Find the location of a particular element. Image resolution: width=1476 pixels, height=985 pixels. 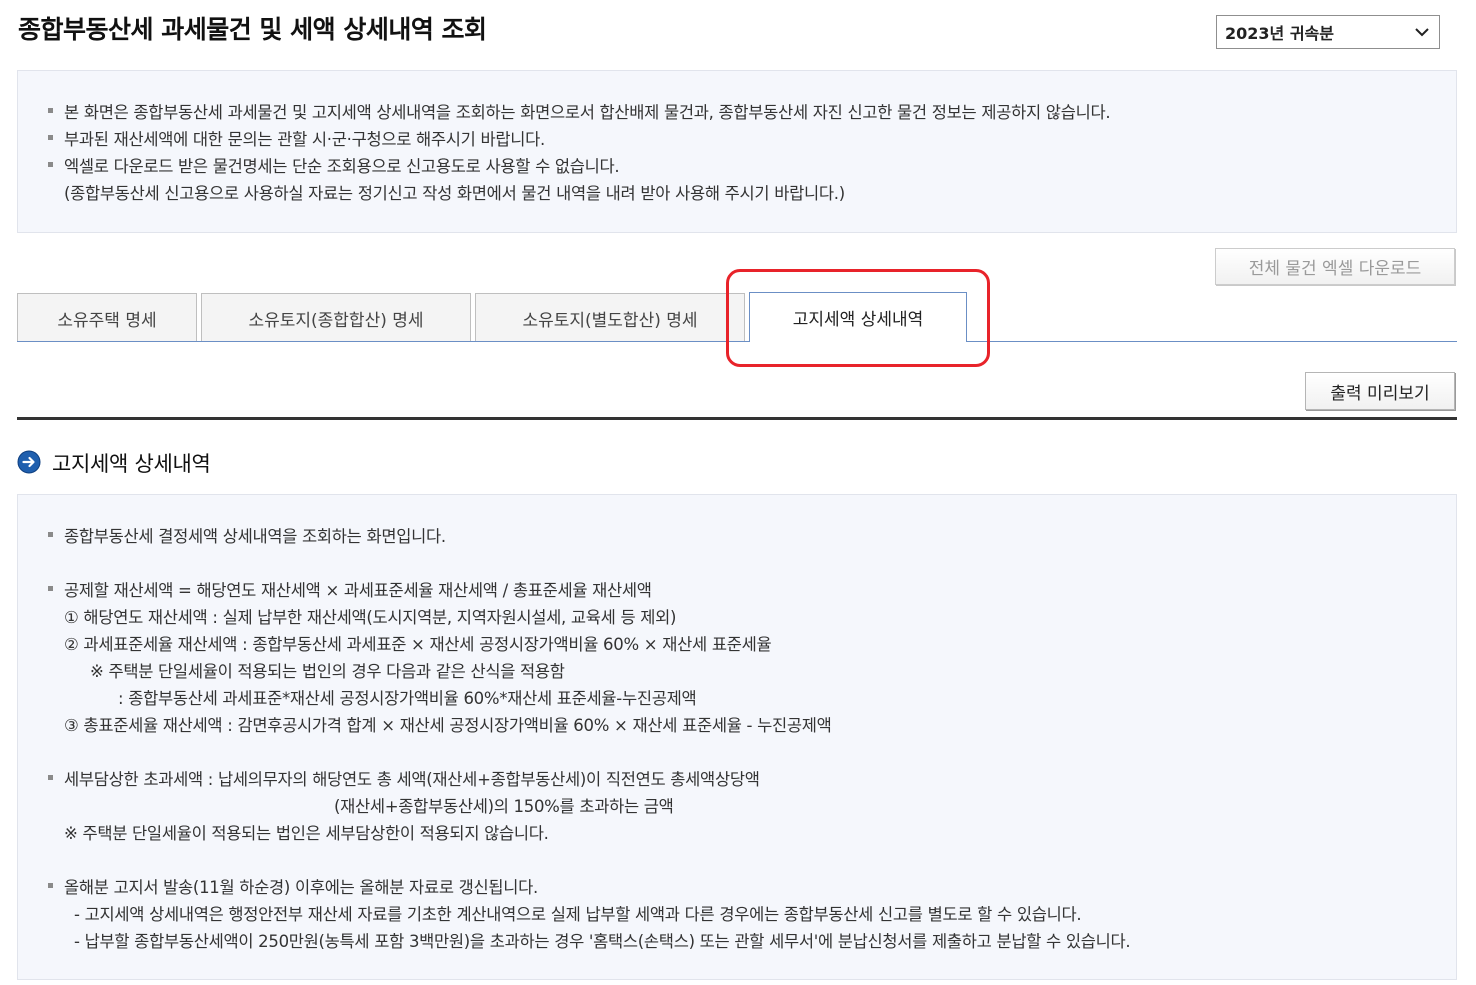

tab-tax-notice-details: 고지세액 상세내역 is located at coordinates (858, 317).